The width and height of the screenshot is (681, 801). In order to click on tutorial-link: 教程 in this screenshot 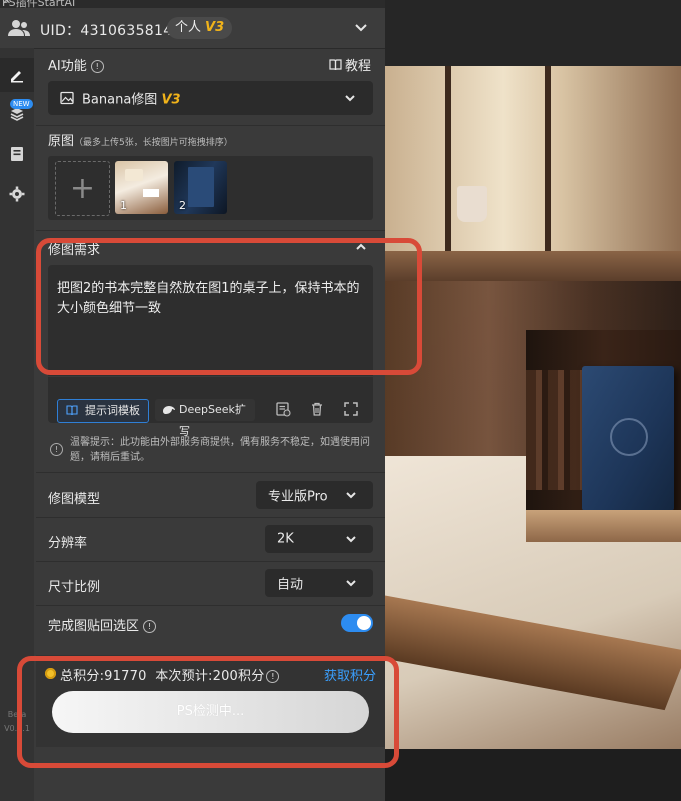, I will do `click(350, 64)`.